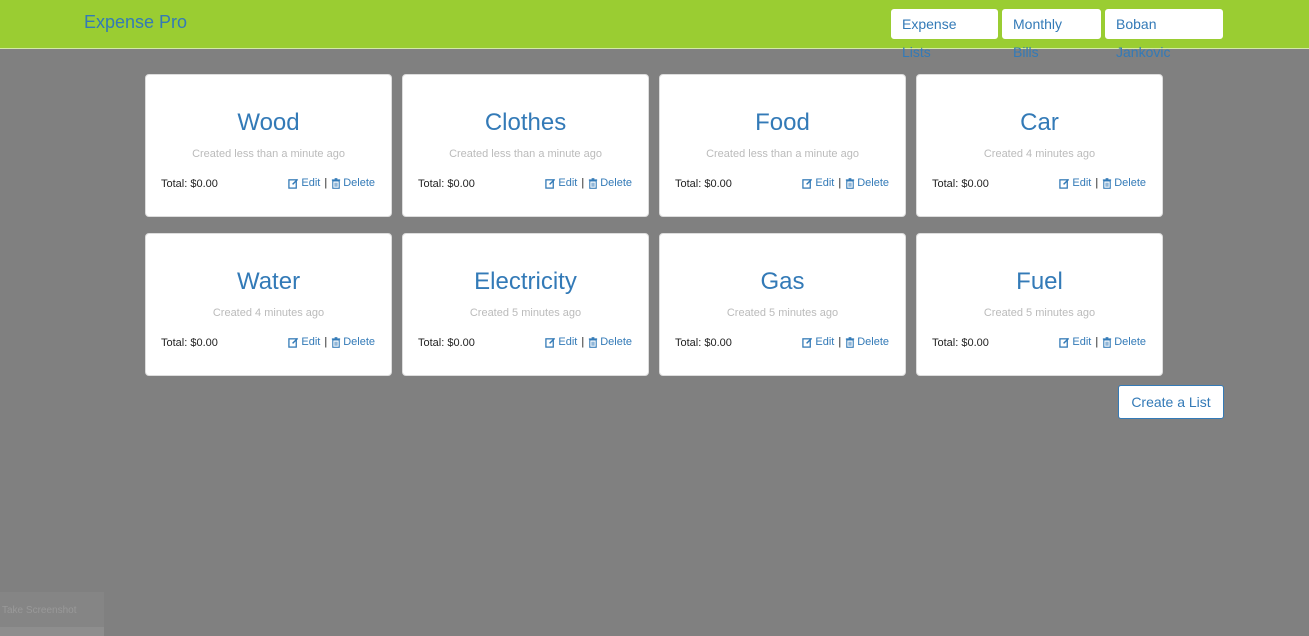  I want to click on take-screenshot-label: Take Screenshot, so click(39, 610).